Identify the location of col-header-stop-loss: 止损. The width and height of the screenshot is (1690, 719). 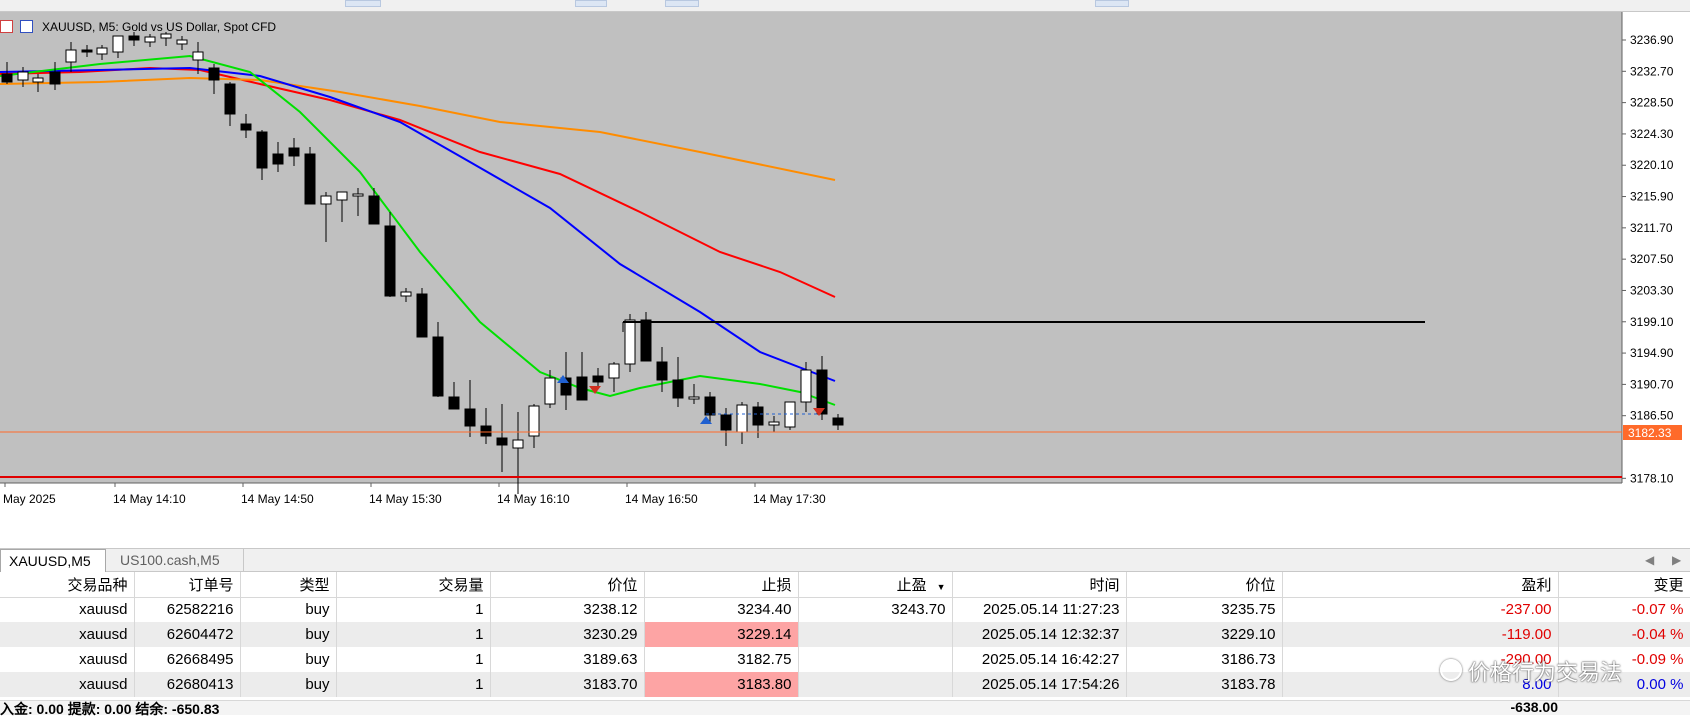
(721, 585).